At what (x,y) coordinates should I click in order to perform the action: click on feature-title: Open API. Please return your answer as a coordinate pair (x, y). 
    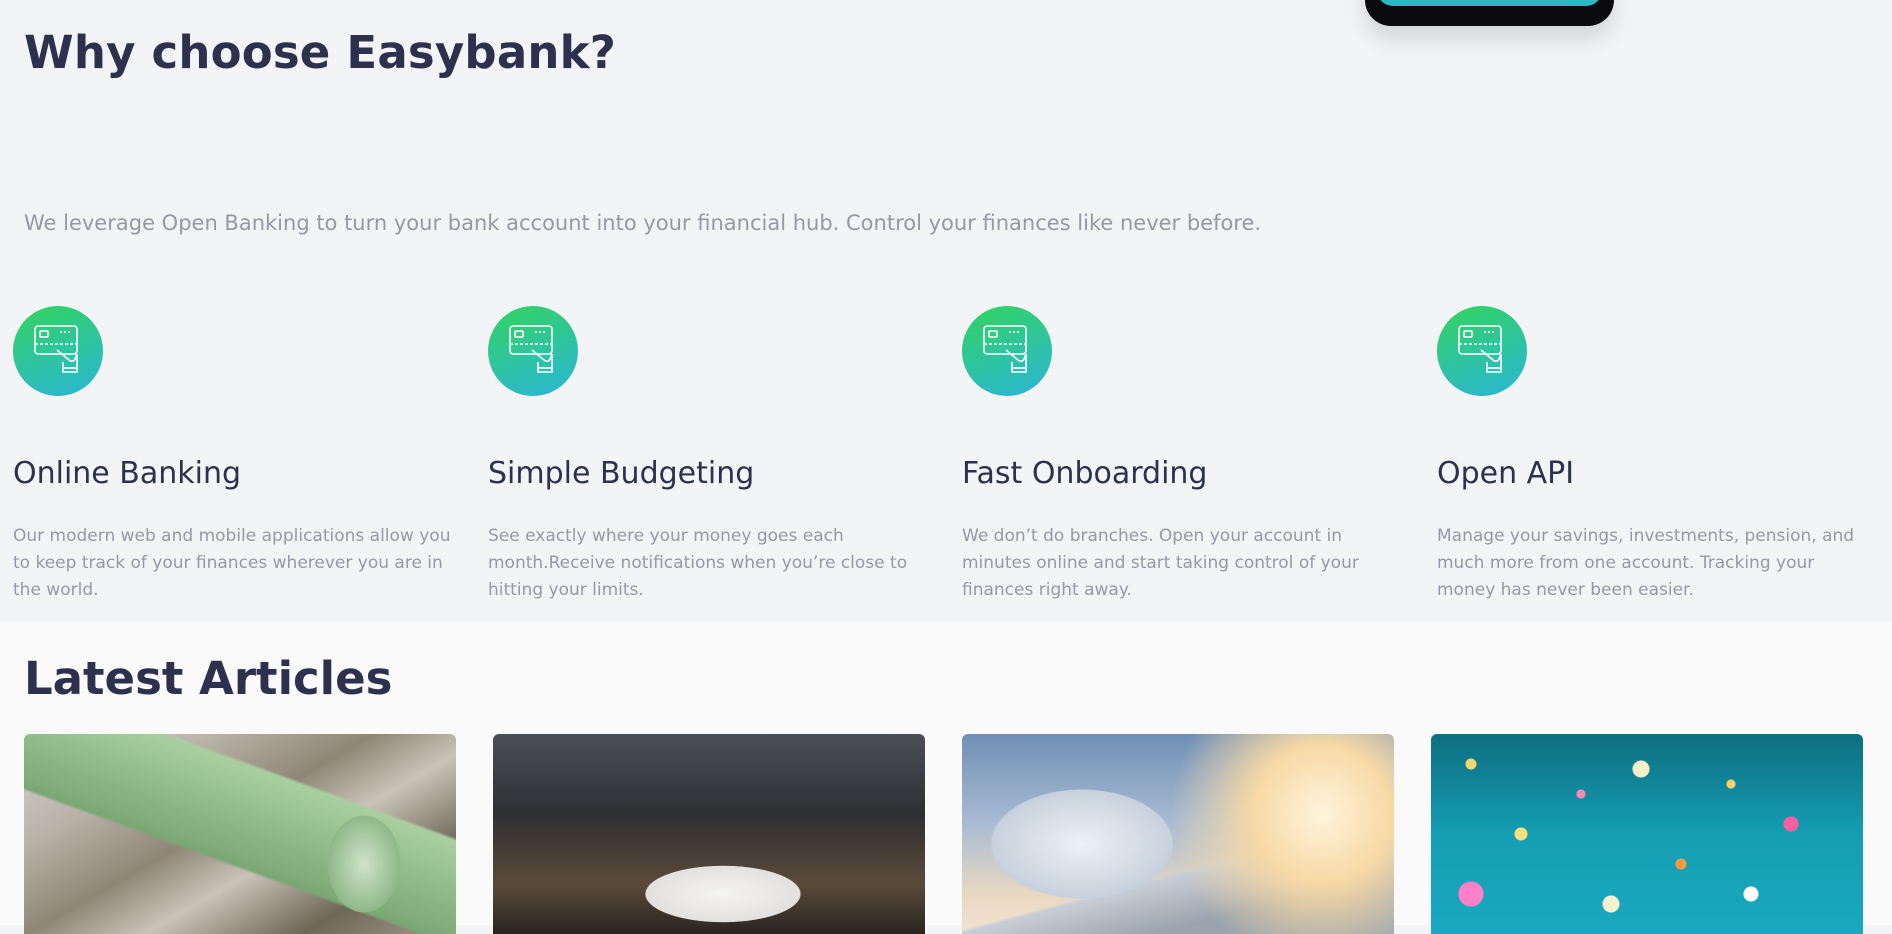
    Looking at the image, I should click on (1506, 473).